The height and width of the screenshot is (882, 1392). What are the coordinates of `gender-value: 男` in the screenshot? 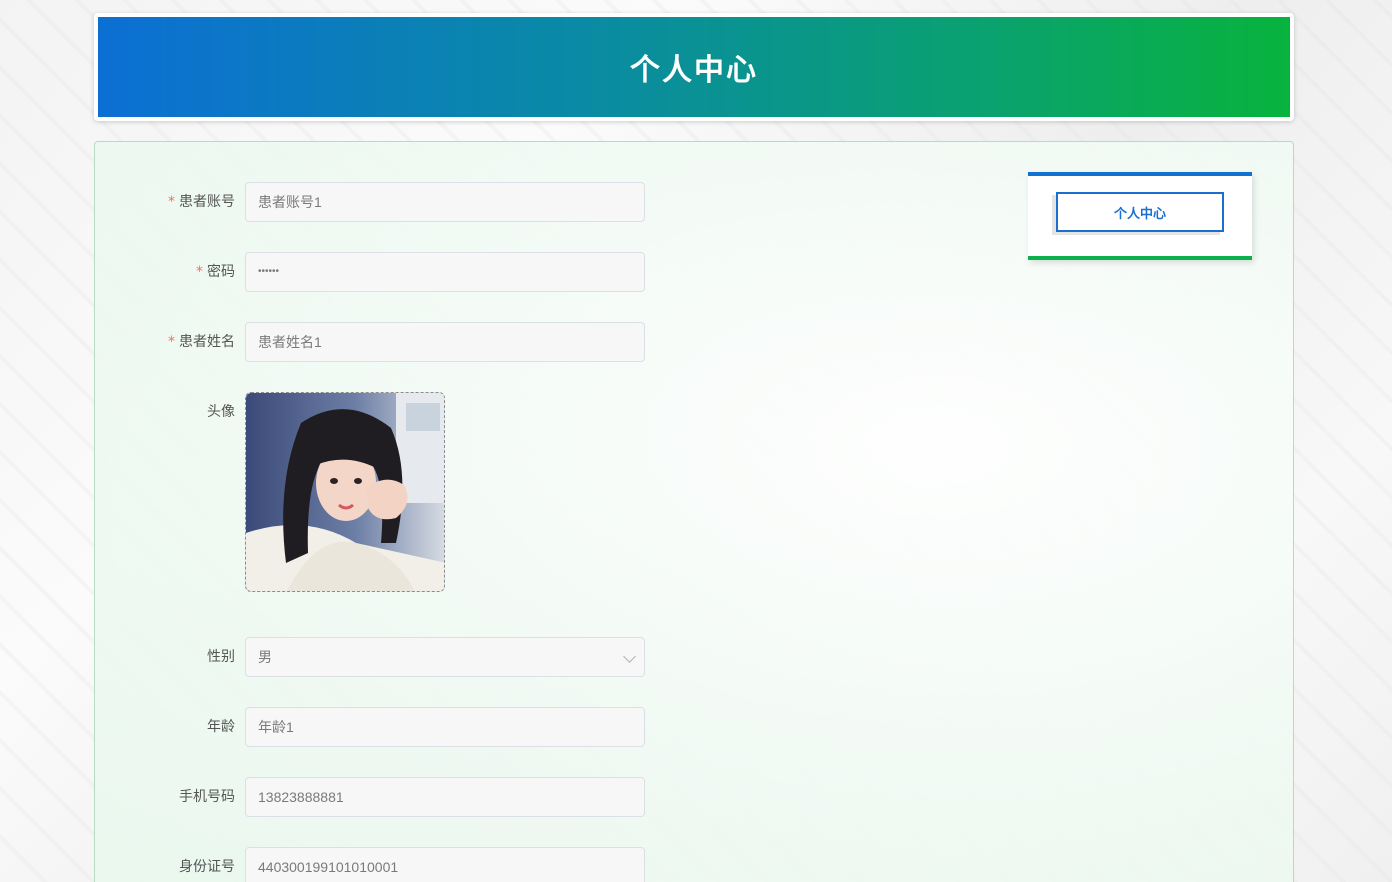 It's located at (265, 657).